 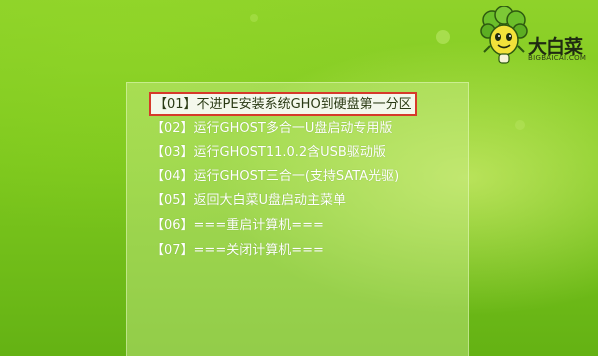 What do you see at coordinates (536, 37) in the screenshot?
I see `dabaicai-logo: 大白菜 BIGBAICAI.COM` at bounding box center [536, 37].